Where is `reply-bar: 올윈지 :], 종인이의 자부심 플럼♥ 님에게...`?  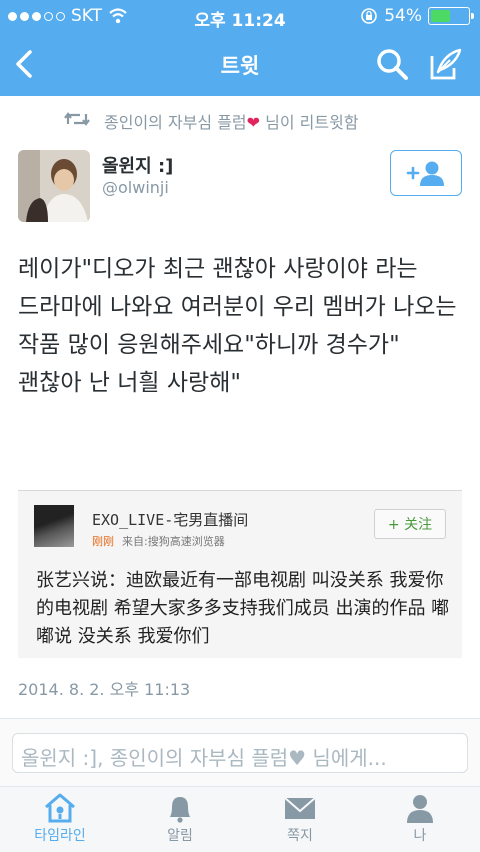 reply-bar: 올윈지 :], 종인이의 자부심 플럼♥ 님에게... is located at coordinates (240, 752).